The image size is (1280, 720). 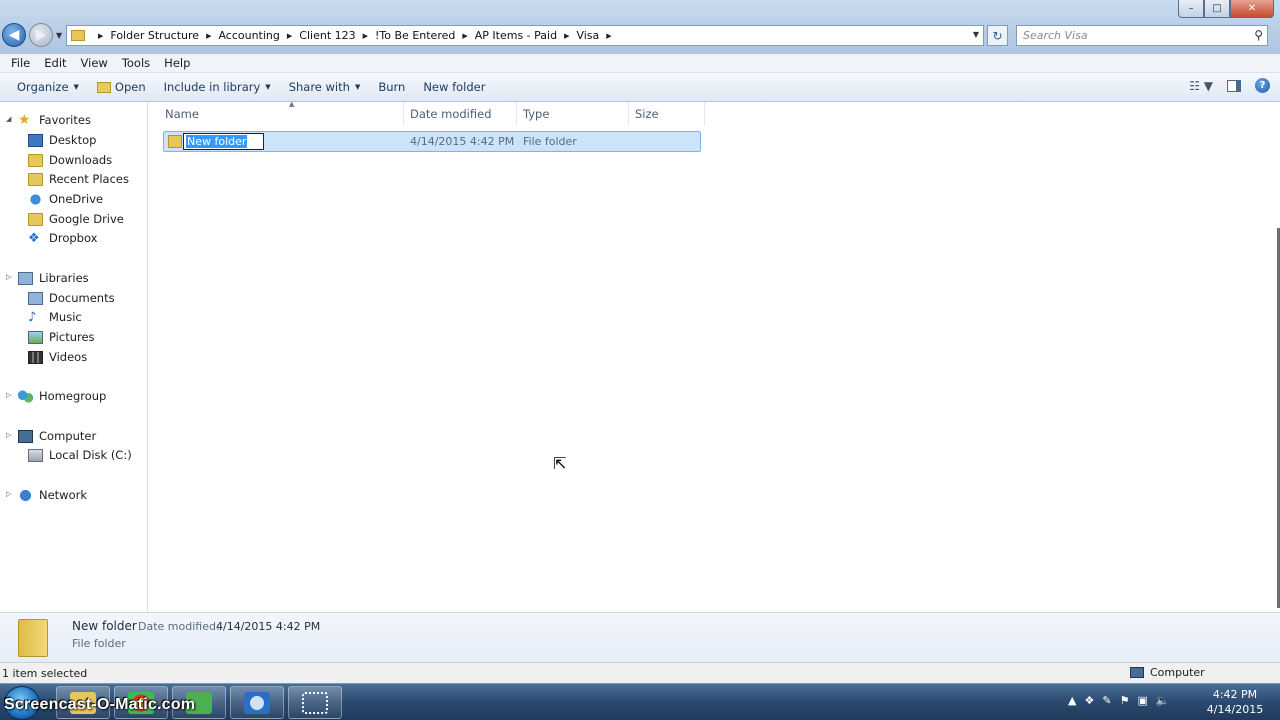 What do you see at coordinates (1258, 35) in the screenshot?
I see `search-icon: ⚲` at bounding box center [1258, 35].